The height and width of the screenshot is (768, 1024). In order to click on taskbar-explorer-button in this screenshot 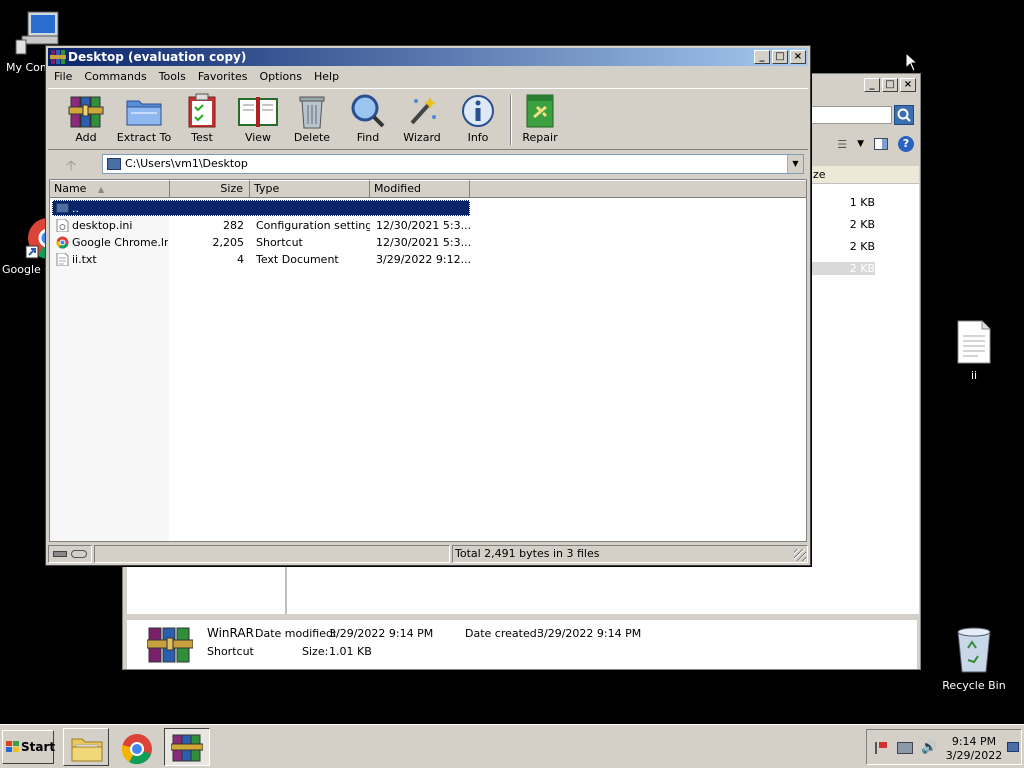, I will do `click(86, 747)`.